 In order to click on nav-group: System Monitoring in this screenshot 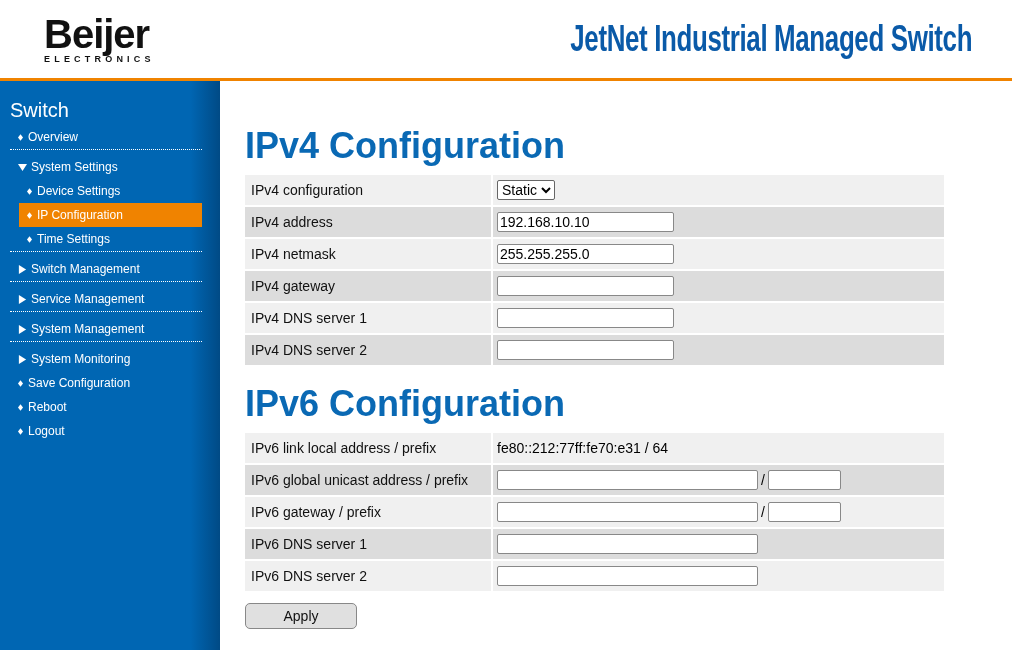, I will do `click(106, 359)`.